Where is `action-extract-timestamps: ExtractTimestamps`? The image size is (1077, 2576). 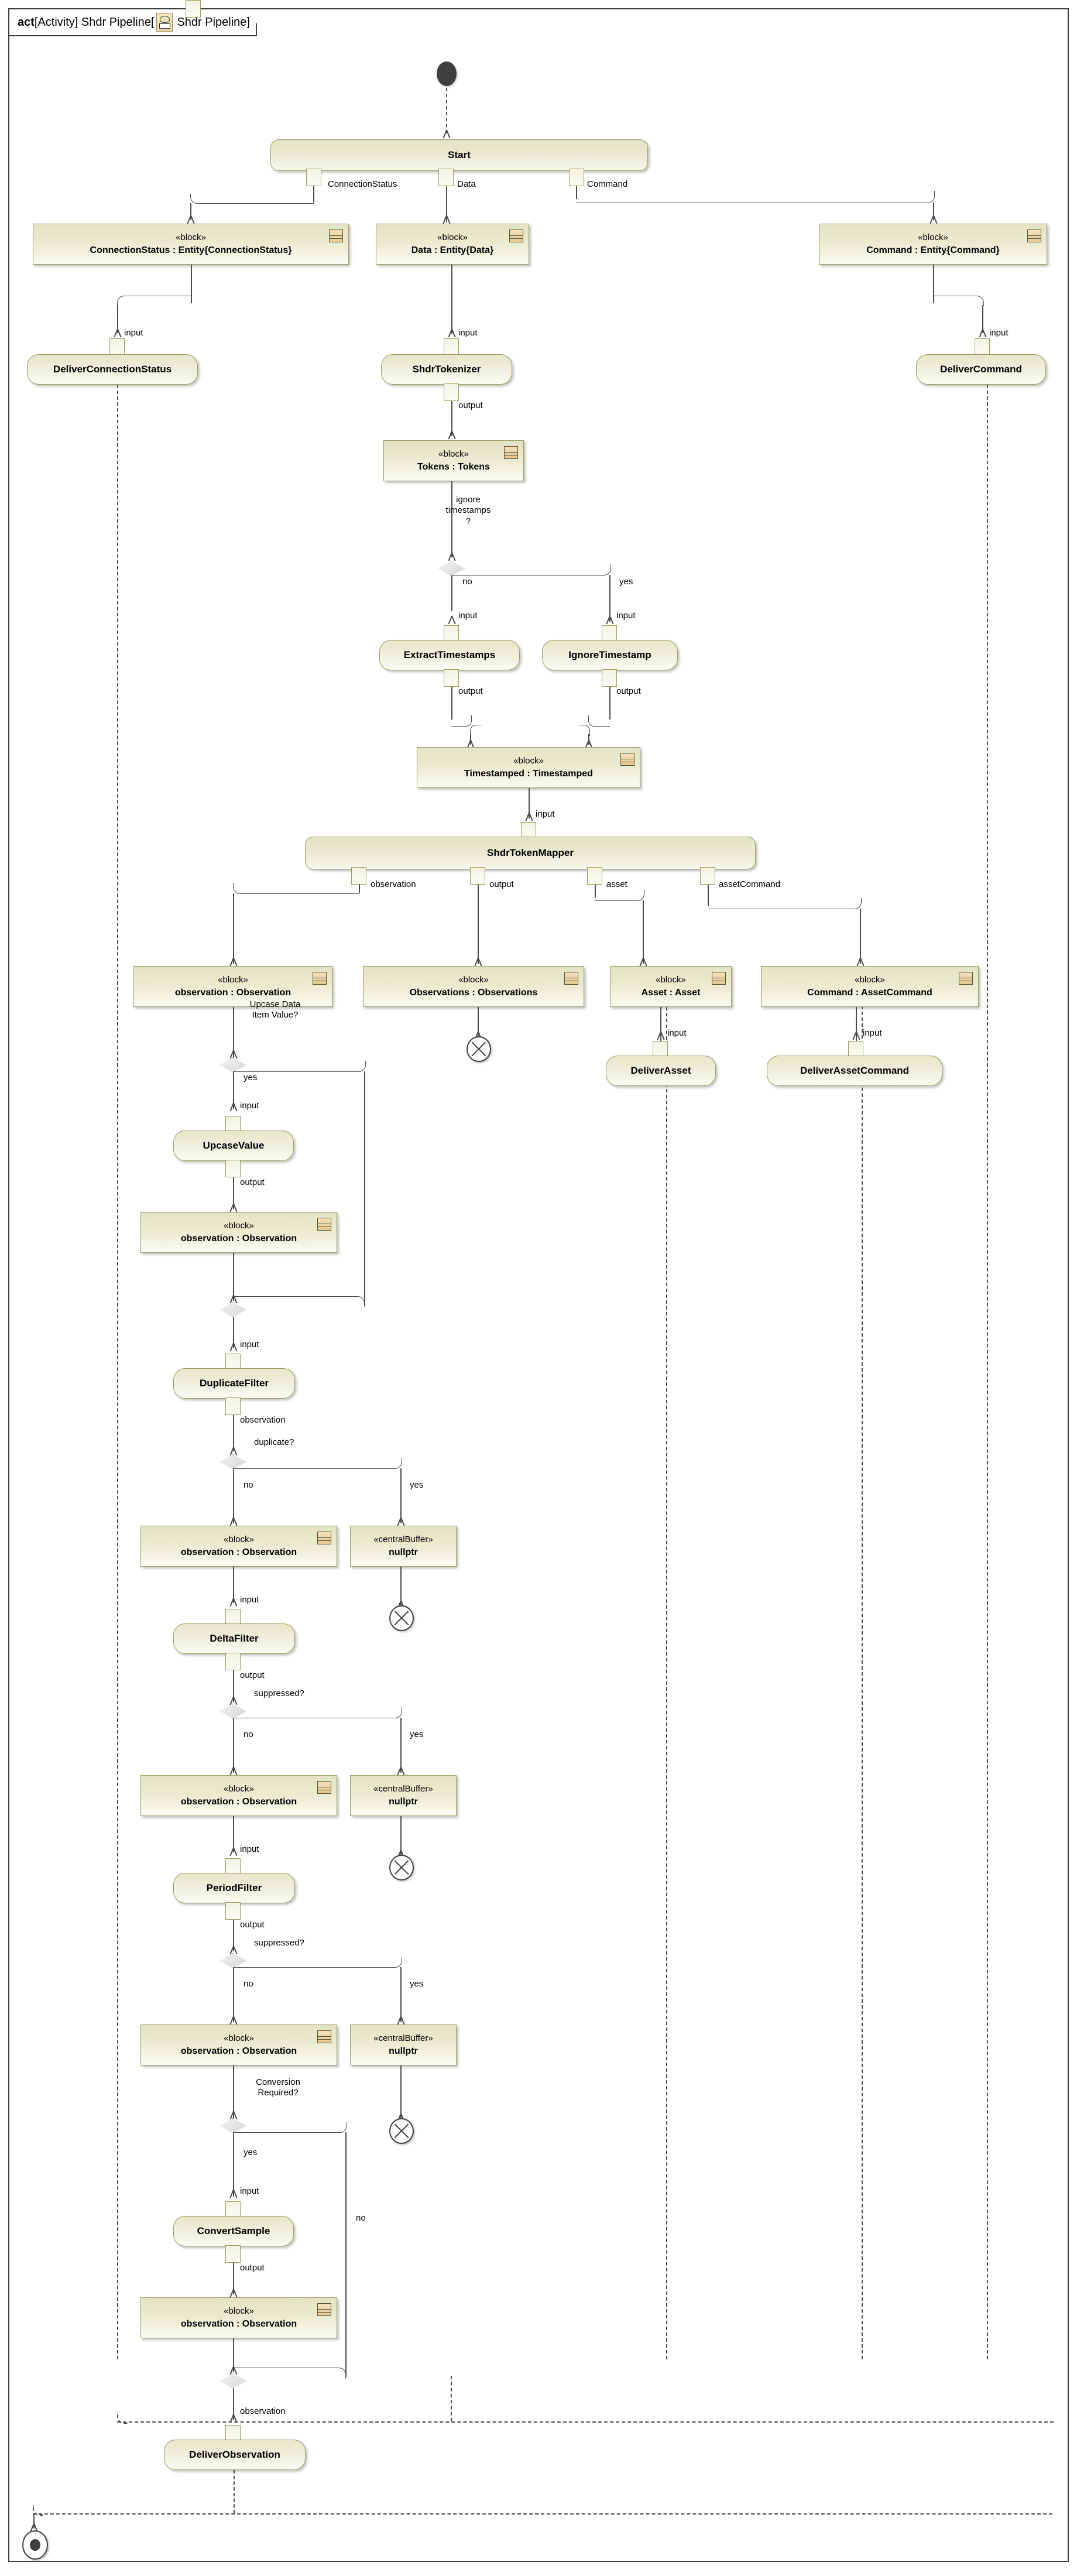
action-extract-timestamps: ExtractTimestamps is located at coordinates (450, 655).